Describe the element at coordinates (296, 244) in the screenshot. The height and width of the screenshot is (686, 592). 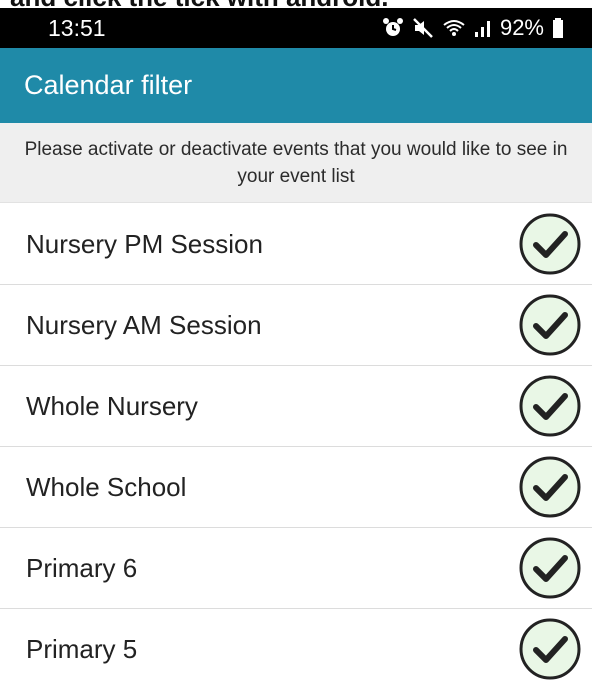
I see `event-row: Nursery PM Session` at that location.